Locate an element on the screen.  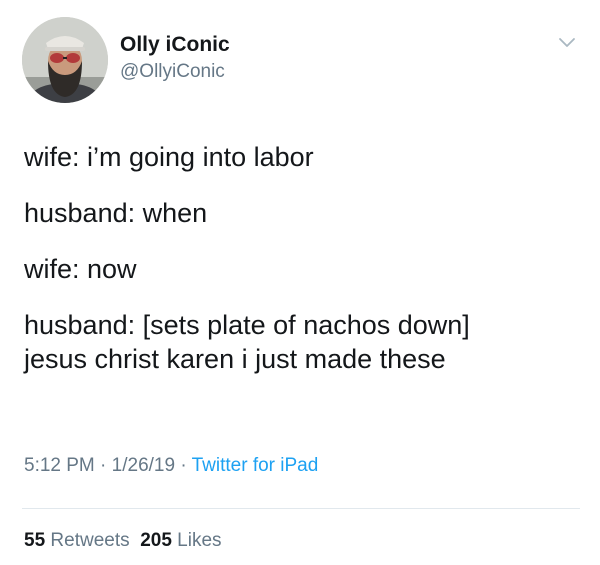
tweet-stats: 55 Retweets 205 Likes is located at coordinates (123, 541).